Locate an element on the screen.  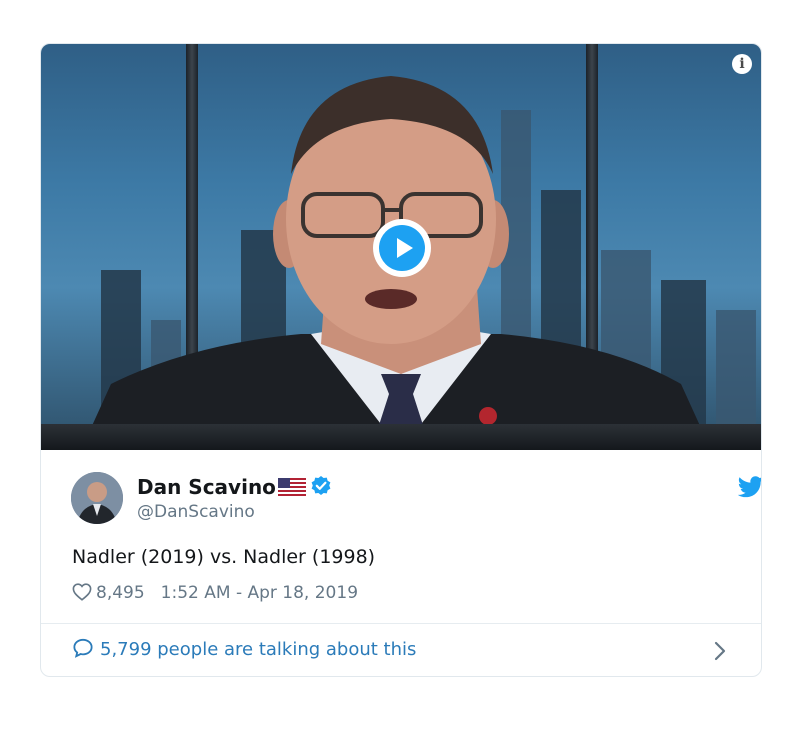
play-icon is located at coordinates (402, 248).